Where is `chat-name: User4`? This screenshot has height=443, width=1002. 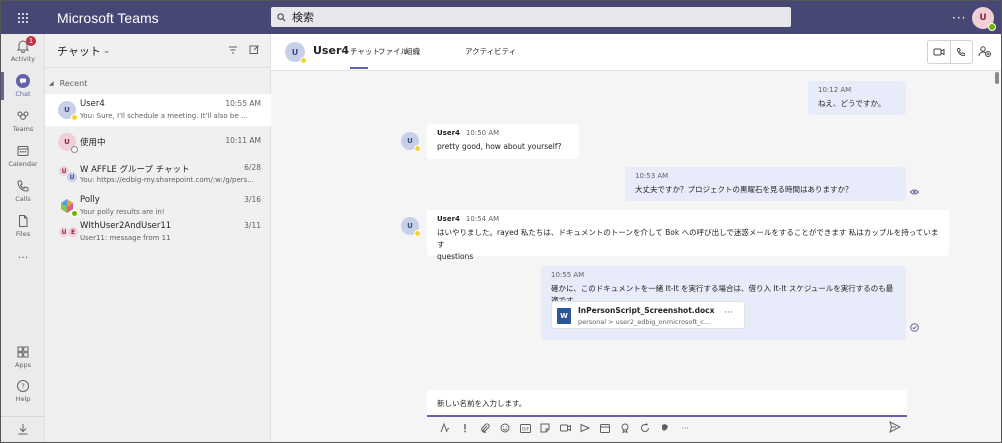 chat-name: User4 is located at coordinates (92, 104).